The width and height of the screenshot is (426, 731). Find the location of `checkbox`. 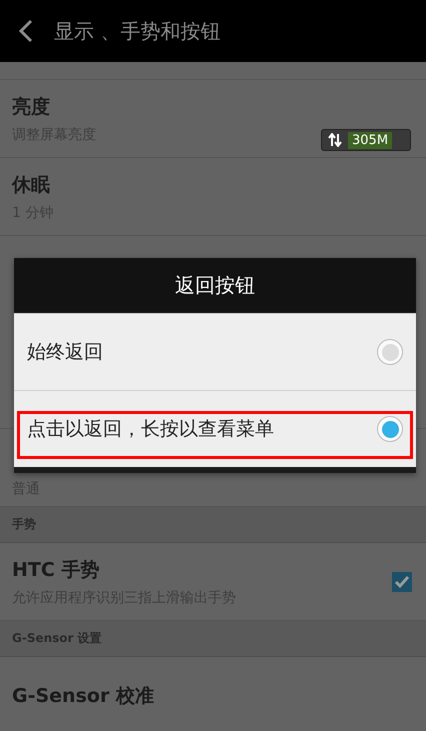

checkbox is located at coordinates (402, 582).